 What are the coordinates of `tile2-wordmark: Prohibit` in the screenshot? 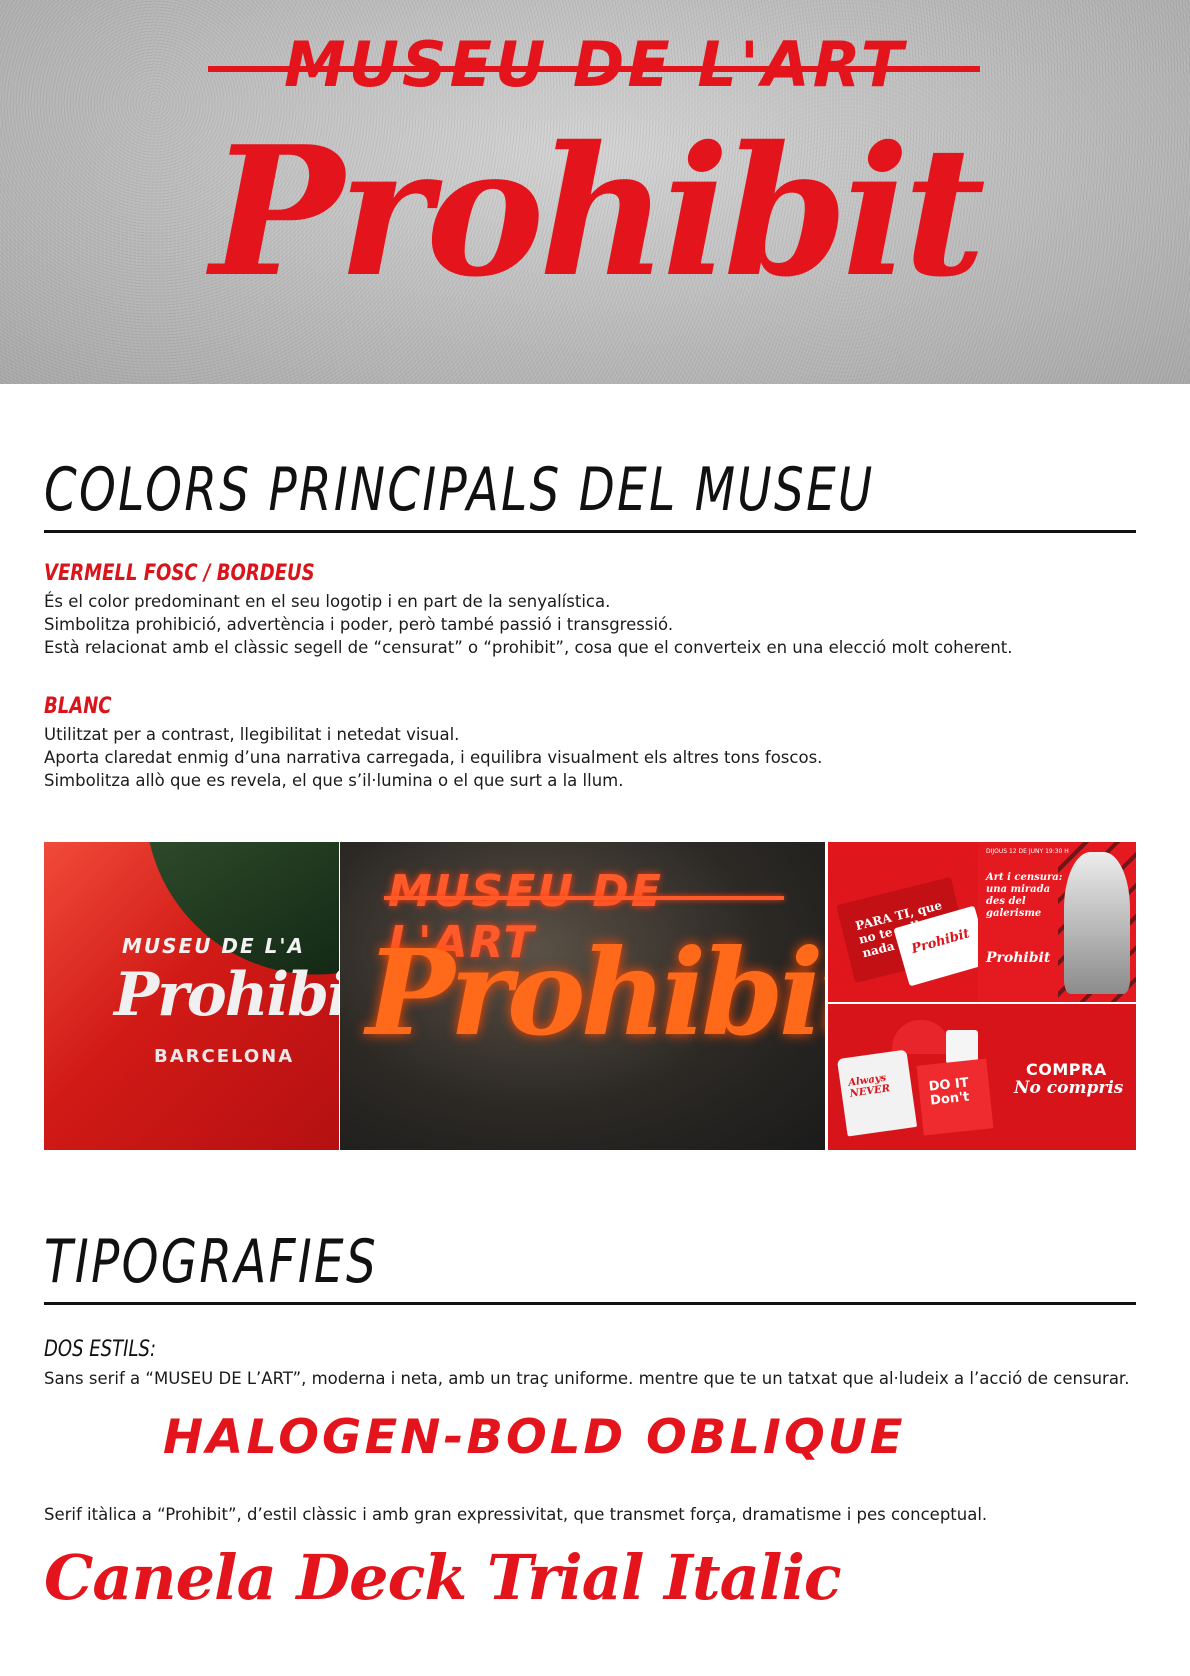 It's located at (595, 992).